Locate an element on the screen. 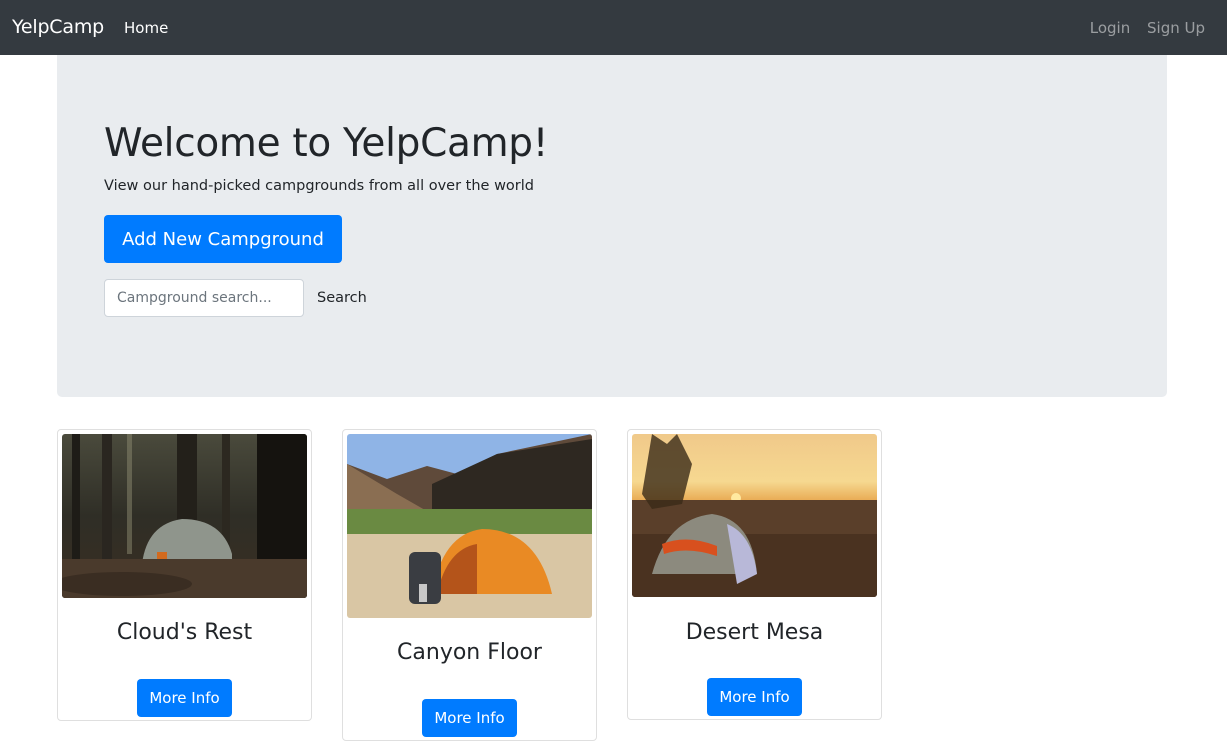 This screenshot has height=755, width=1227. campground-name: Cloud's Rest is located at coordinates (184, 632).